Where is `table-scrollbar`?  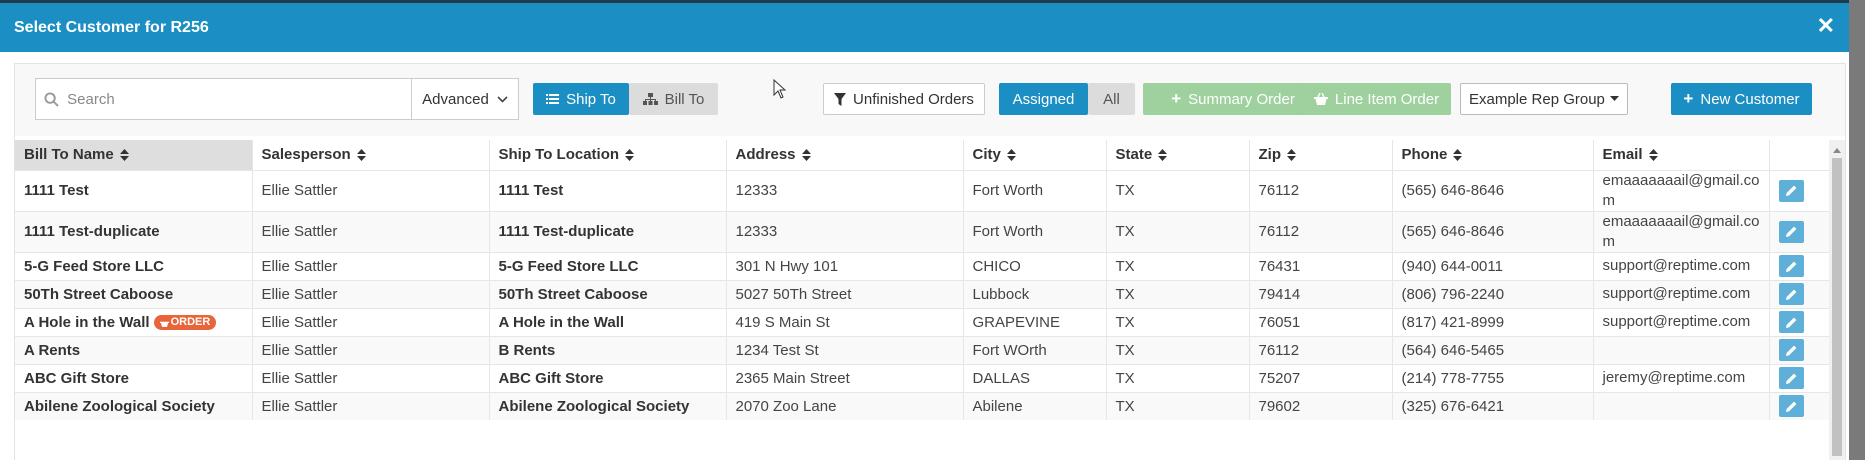 table-scrollbar is located at coordinates (1837, 300).